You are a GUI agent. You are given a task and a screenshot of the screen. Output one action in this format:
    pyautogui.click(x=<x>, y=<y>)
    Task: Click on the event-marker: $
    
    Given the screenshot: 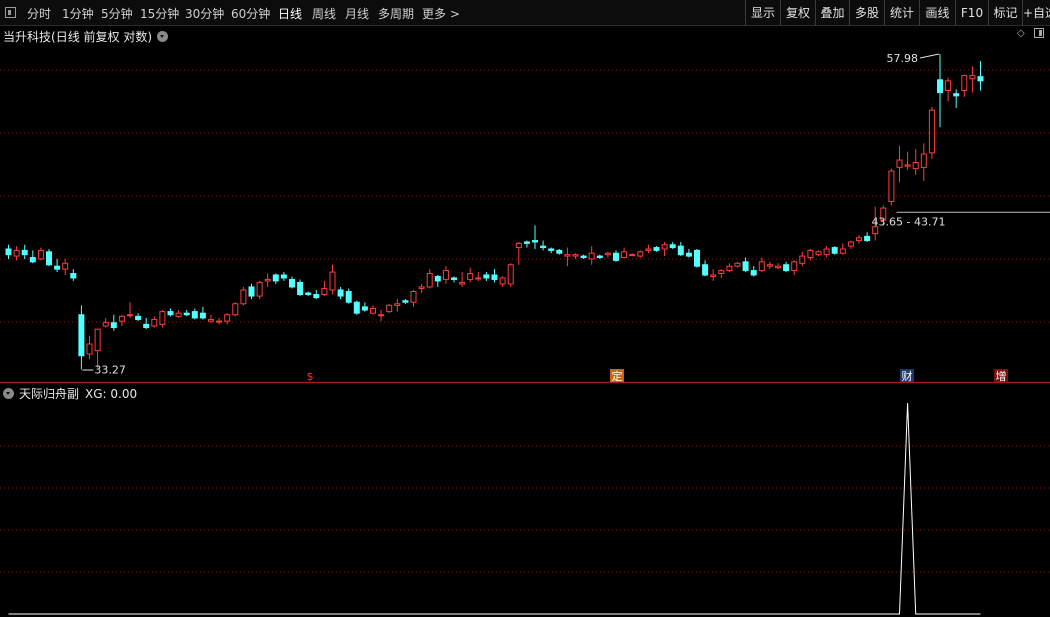 What is the action you would take?
    pyautogui.click(x=310, y=376)
    